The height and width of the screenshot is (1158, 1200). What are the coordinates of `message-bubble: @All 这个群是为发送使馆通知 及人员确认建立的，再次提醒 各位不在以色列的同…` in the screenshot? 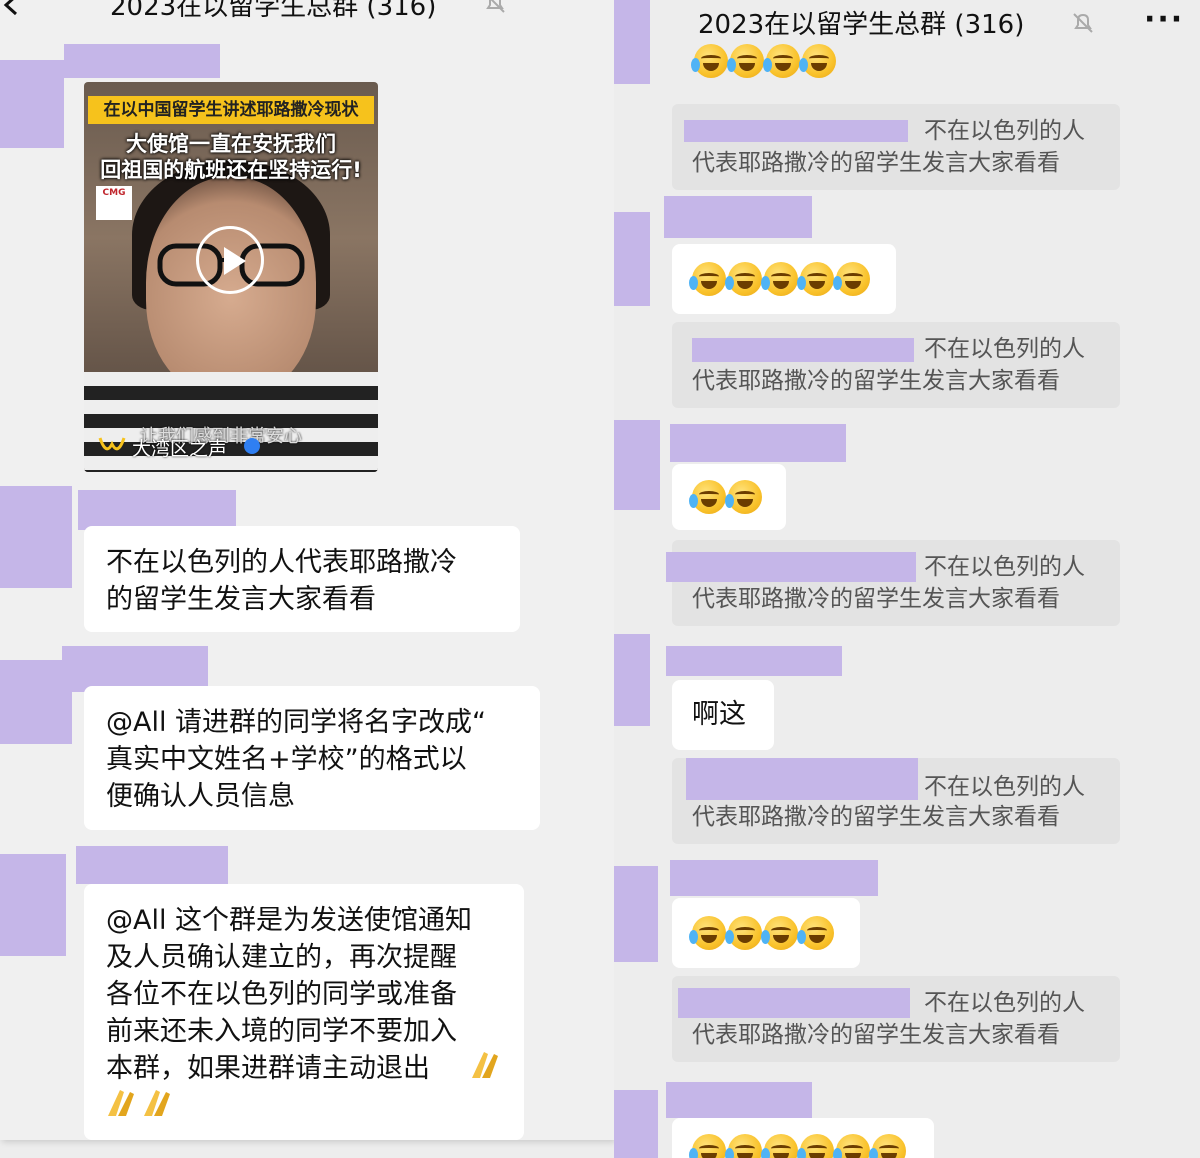 It's located at (304, 1012).